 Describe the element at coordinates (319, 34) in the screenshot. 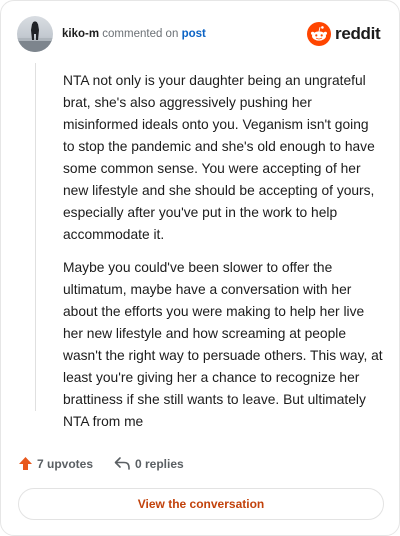

I see `reddit-snoo-icon` at that location.